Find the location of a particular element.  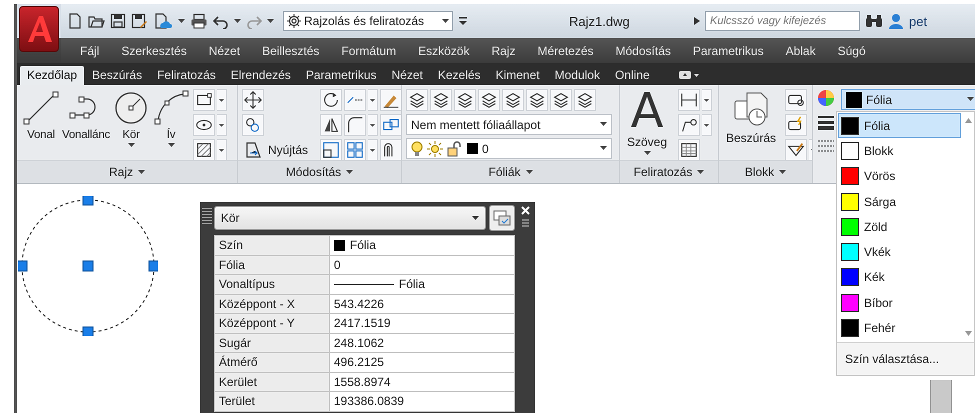

ribbon-tab: Kimenet is located at coordinates (517, 75).